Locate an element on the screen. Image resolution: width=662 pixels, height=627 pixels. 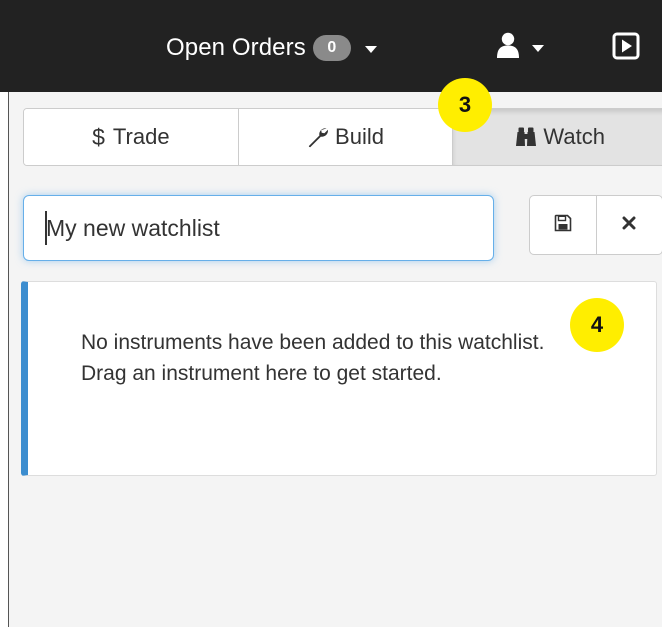
tab-build-label: Build is located at coordinates (359, 136).